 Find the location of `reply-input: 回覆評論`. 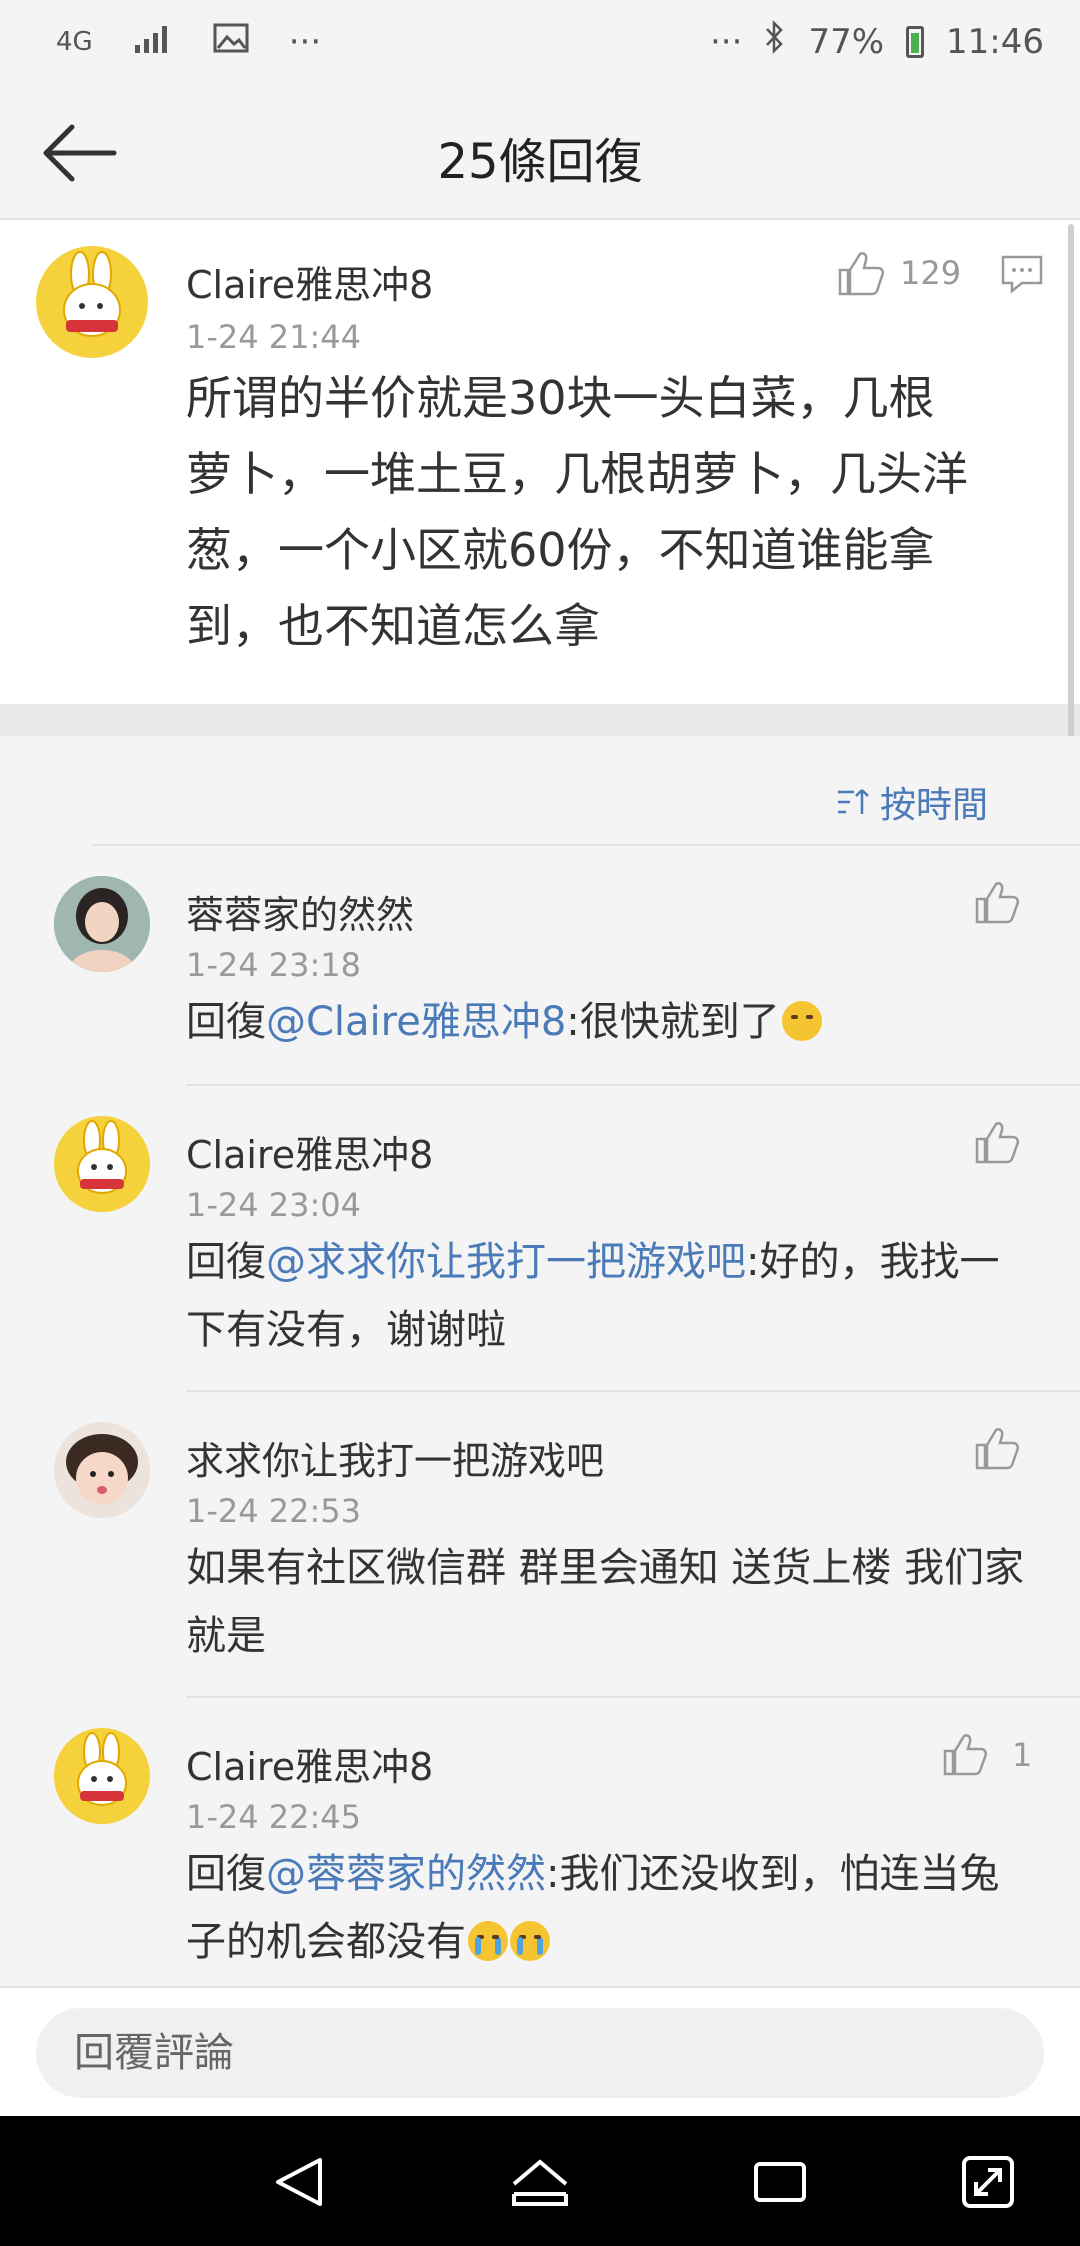

reply-input: 回覆評論 is located at coordinates (540, 2053).